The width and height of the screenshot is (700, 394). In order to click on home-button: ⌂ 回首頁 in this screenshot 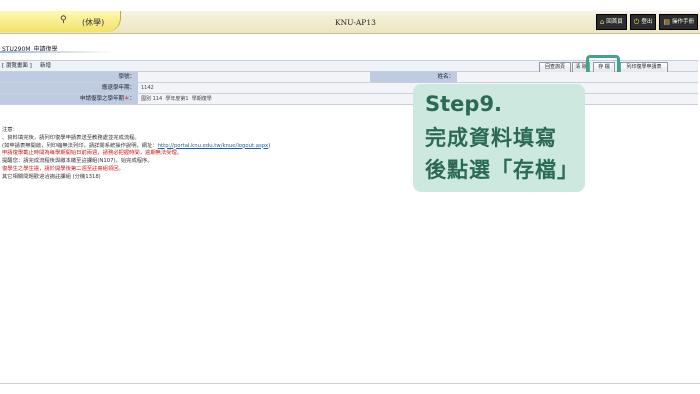, I will do `click(611, 22)`.